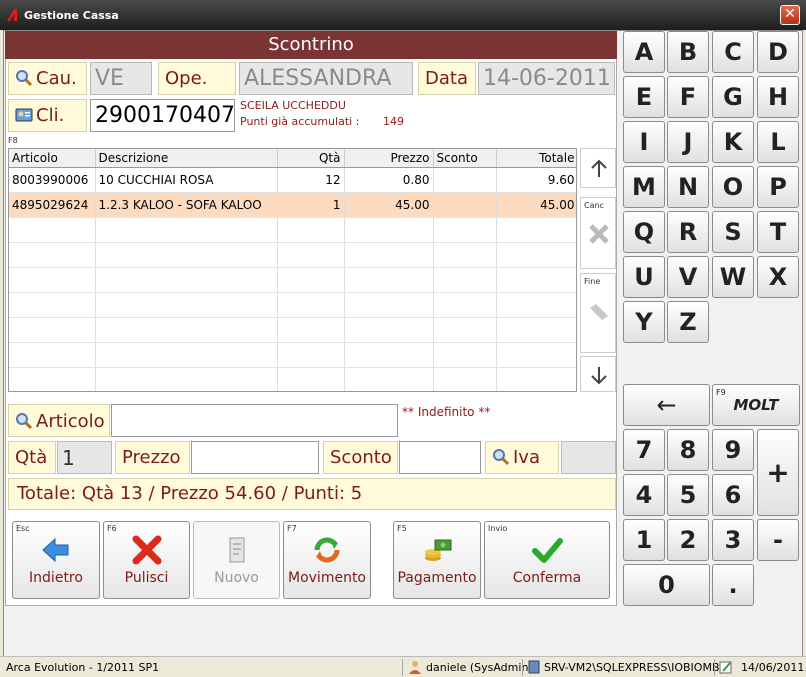  Describe the element at coordinates (688, 187) in the screenshot. I see `key-n: N` at that location.